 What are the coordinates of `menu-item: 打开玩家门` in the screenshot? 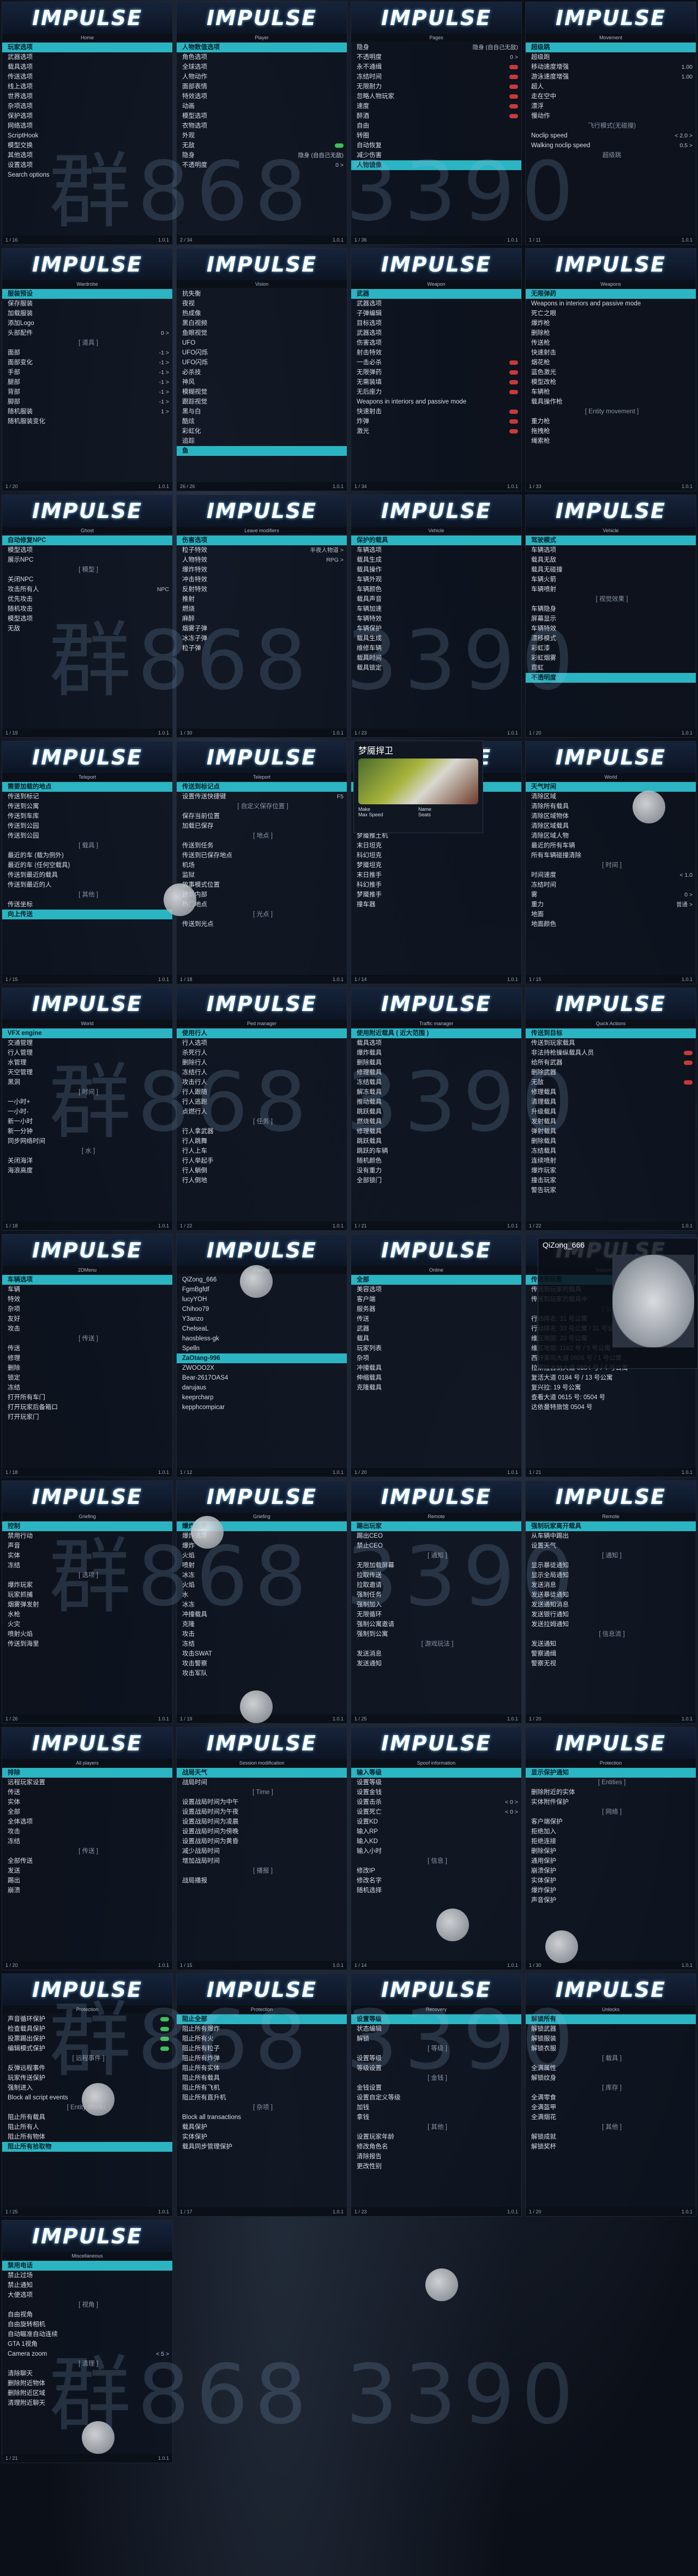 It's located at (87, 1417).